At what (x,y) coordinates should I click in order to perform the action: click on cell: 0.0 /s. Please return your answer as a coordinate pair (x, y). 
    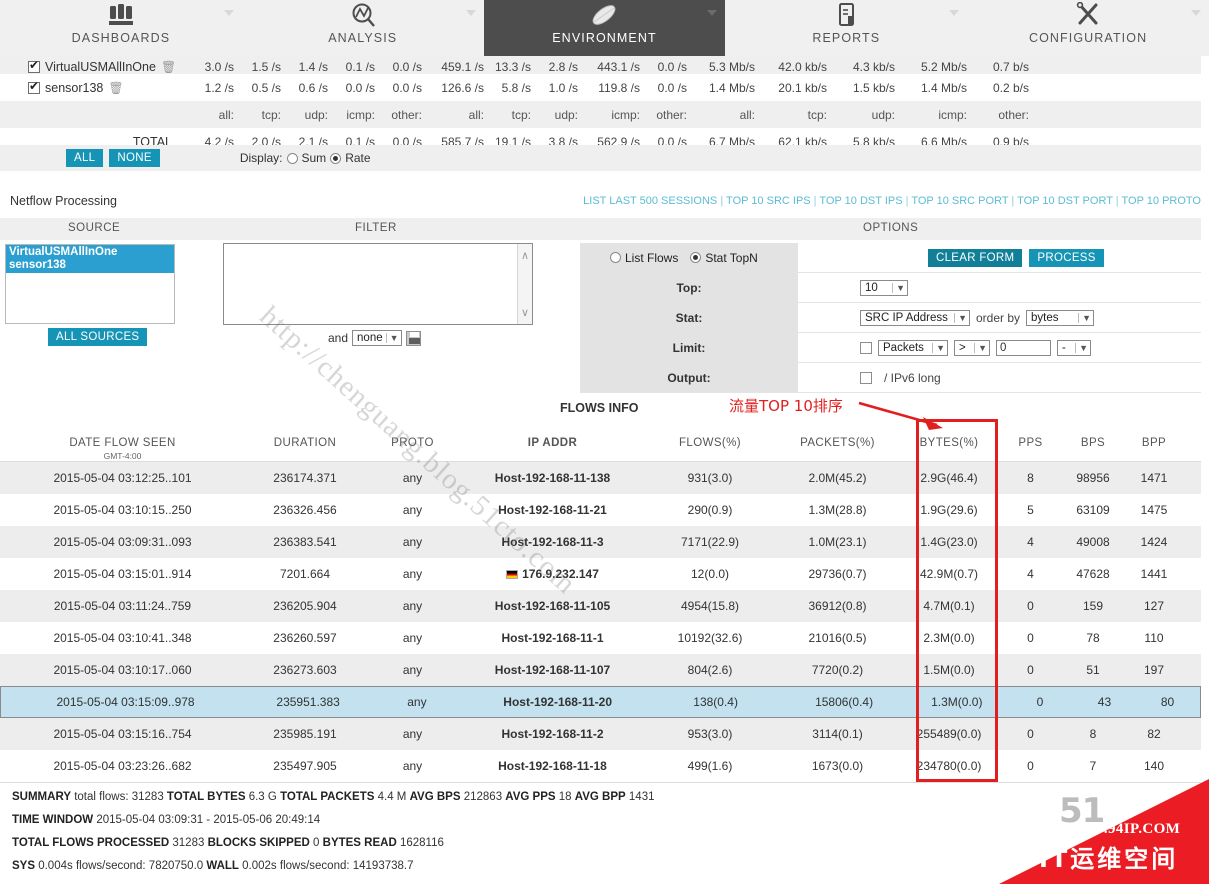
    Looking at the image, I should click on (407, 87).